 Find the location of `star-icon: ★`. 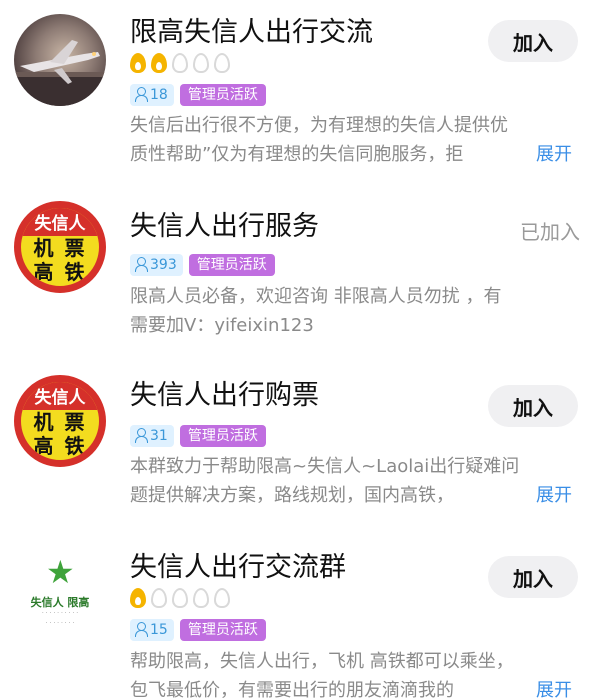

star-icon: ★ is located at coordinates (60, 572).